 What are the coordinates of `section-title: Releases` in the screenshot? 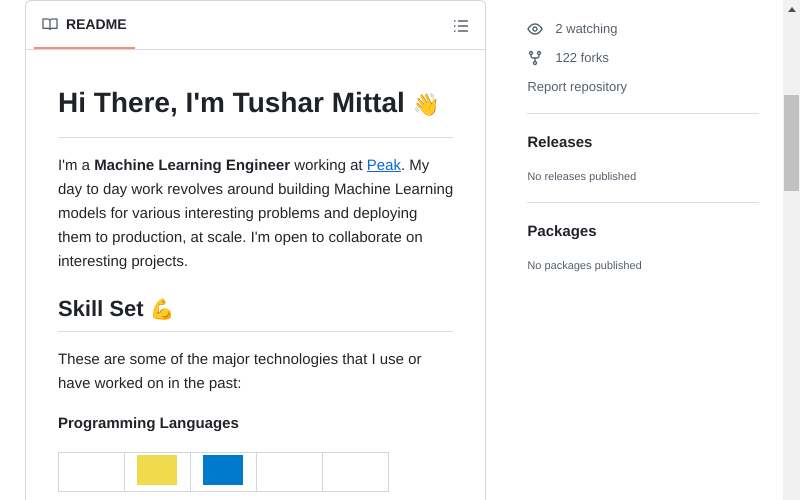 It's located at (560, 143).